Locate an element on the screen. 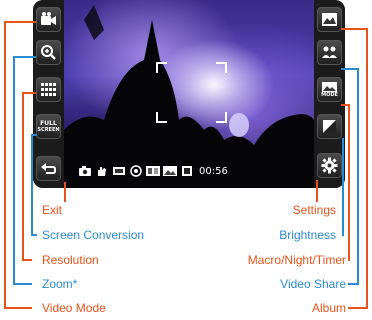 This screenshot has height=320, width=372. effect-icon is located at coordinates (170, 171).